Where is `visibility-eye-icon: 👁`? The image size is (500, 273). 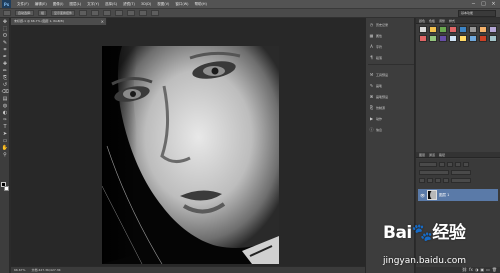
visibility-eye-icon: 👁 is located at coordinates (422, 195).